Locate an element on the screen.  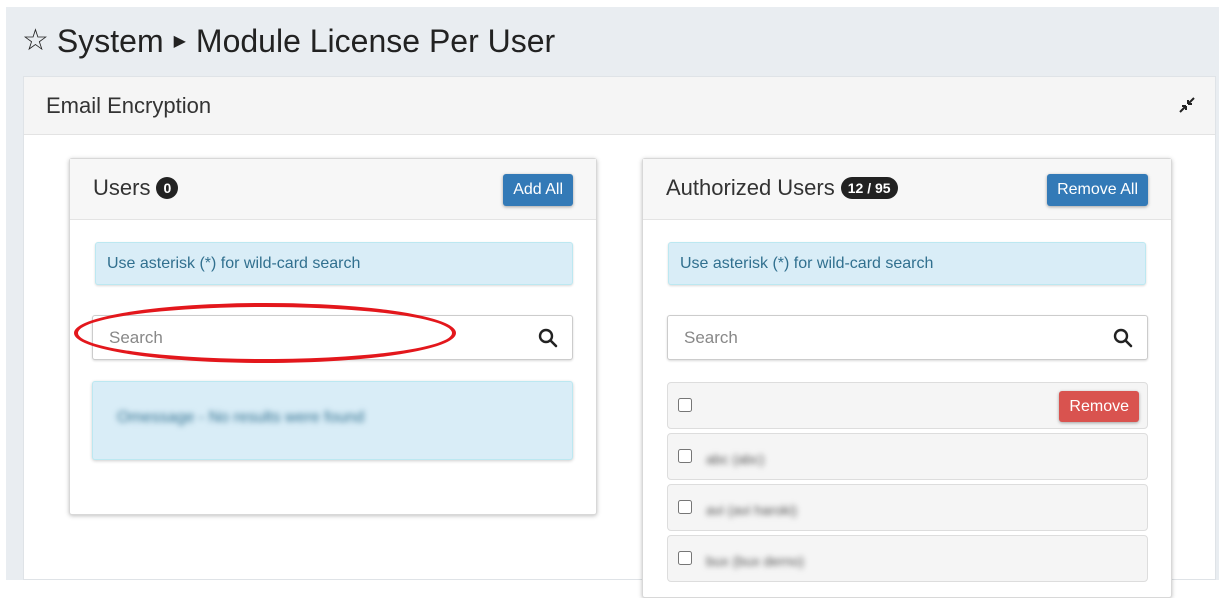
user-name: abc (abc) is located at coordinates (735, 459).